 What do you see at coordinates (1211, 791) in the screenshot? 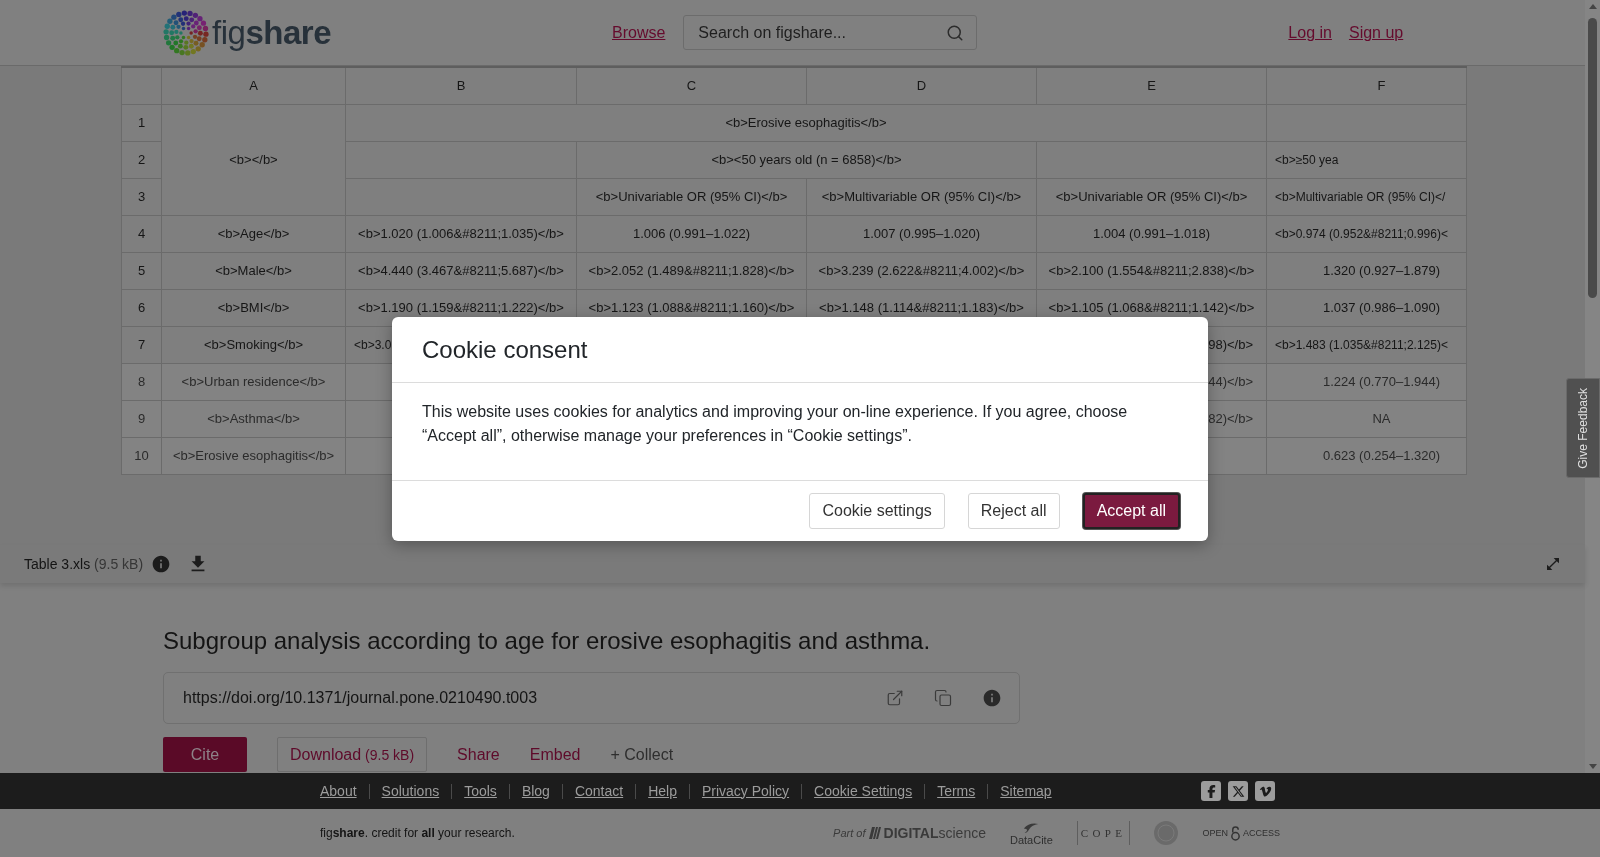
I see `facebook-icon` at bounding box center [1211, 791].